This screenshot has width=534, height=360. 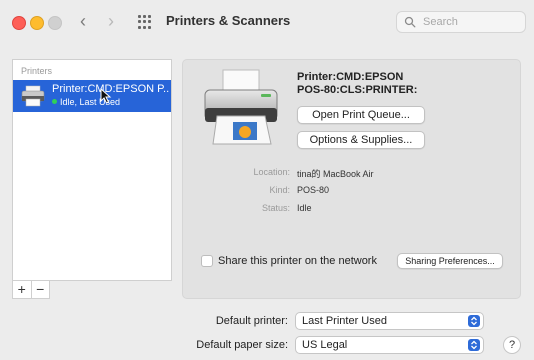 I want to click on remove-printer-button: −, so click(x=41, y=289).